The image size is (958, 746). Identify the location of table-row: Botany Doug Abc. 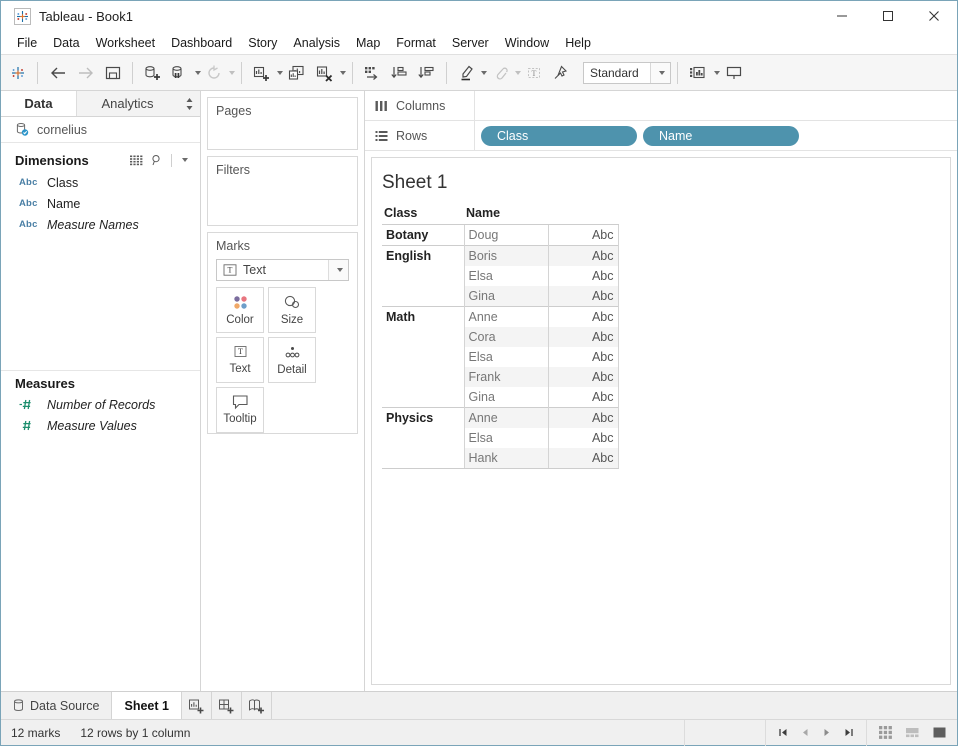
(500, 235).